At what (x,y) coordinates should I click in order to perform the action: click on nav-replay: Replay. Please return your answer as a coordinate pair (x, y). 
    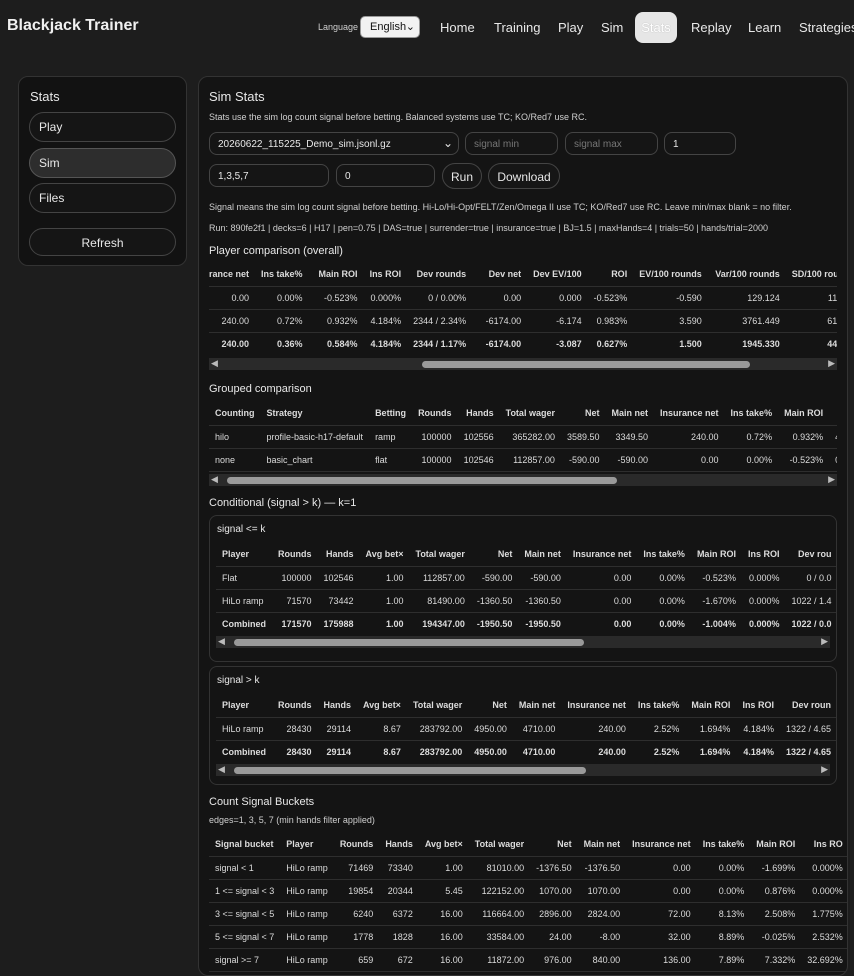
    Looking at the image, I should click on (711, 27).